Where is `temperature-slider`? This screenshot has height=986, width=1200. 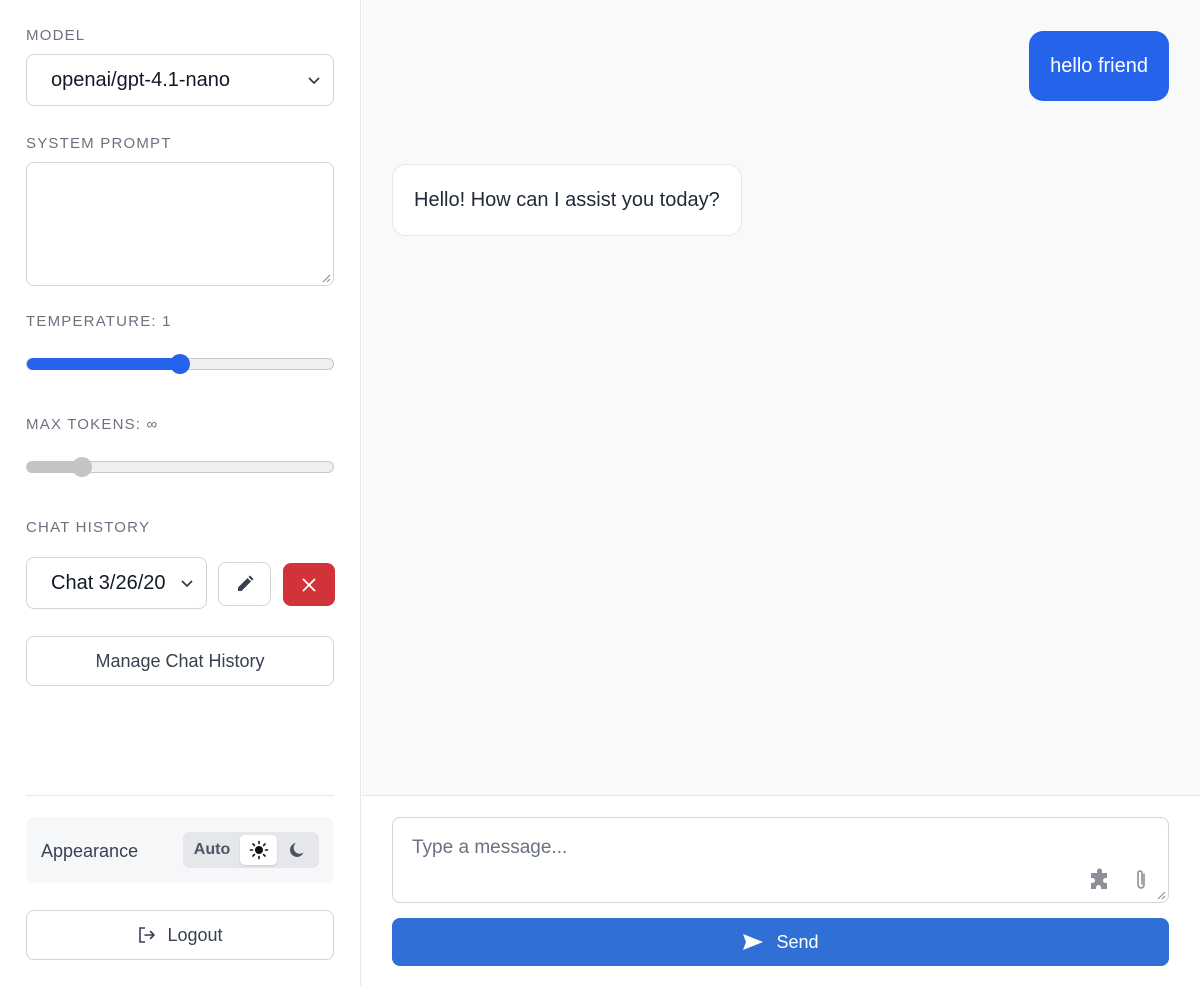 temperature-slider is located at coordinates (180, 364).